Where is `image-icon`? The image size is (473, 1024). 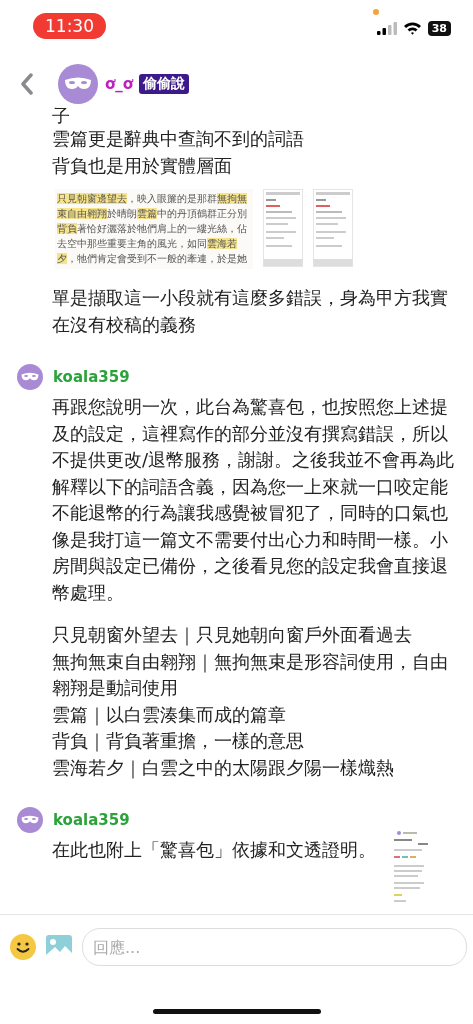
image-icon is located at coordinates (59, 947).